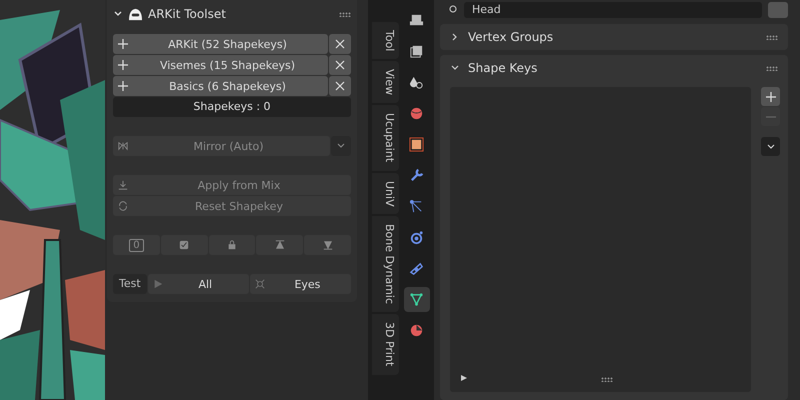 Image resolution: width=800 pixels, height=400 pixels. I want to click on test-label: Test, so click(130, 284).